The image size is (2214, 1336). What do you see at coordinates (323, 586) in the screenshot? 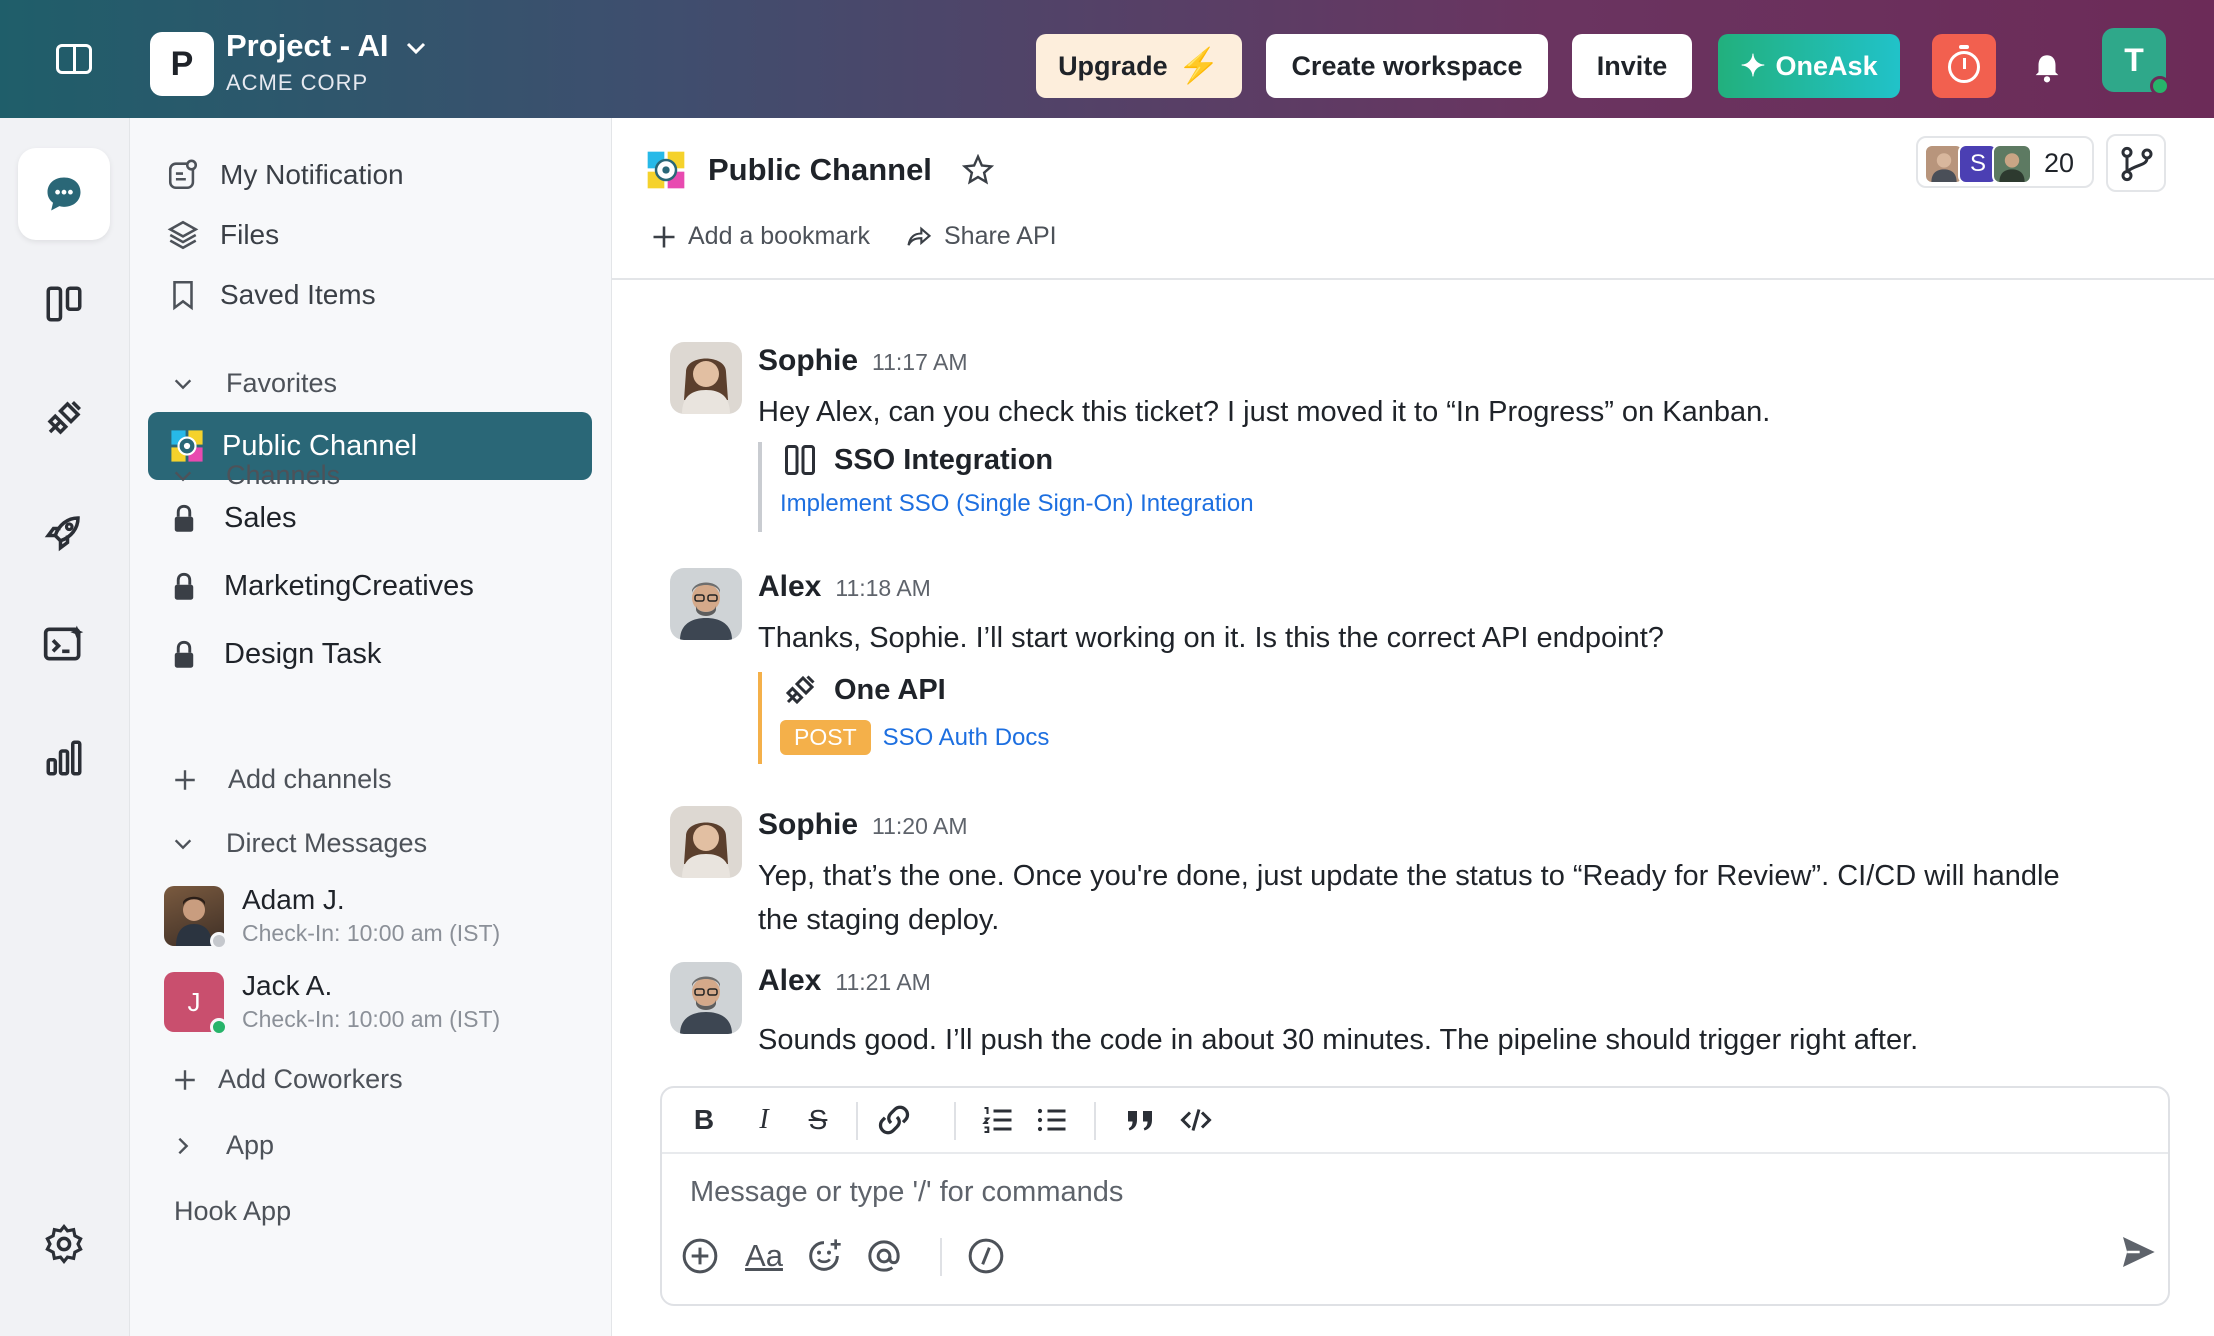
I see `sidebar-item-marketing: MarketingCreatives` at bounding box center [323, 586].